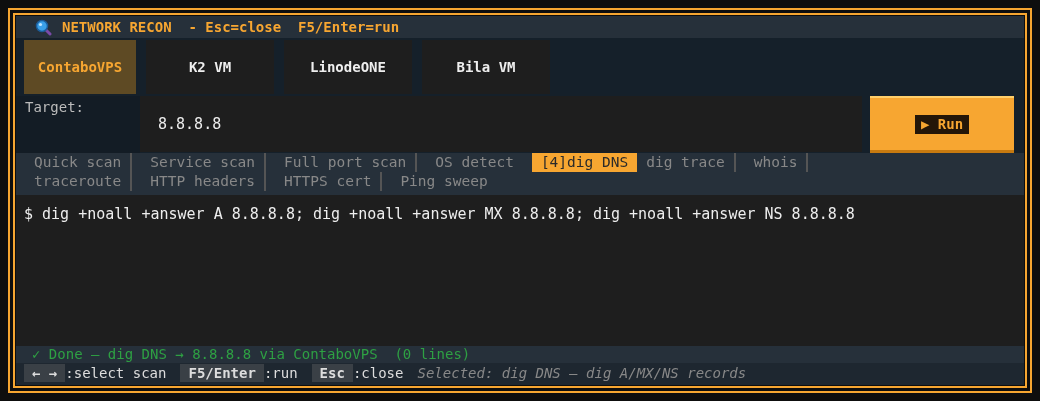 Image resolution: width=1040 pixels, height=401 pixels. I want to click on target-field: 8.8.8.8, so click(501, 124).